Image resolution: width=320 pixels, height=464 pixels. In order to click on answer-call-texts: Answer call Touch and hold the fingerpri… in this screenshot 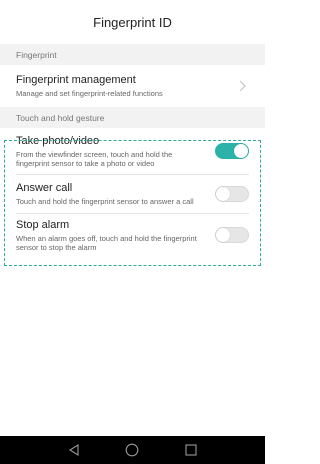, I will do `click(115, 194)`.